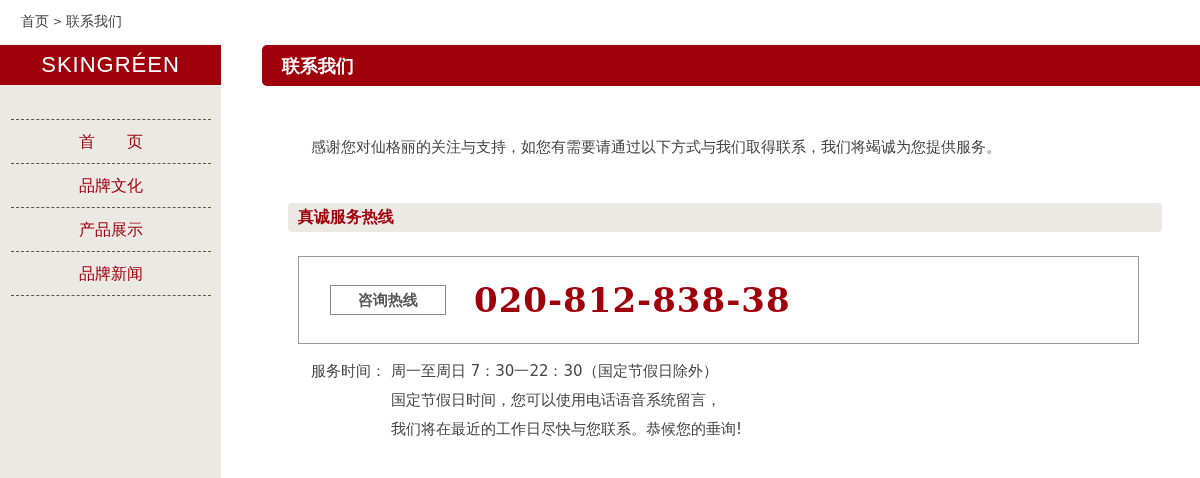 Image resolution: width=1200 pixels, height=478 pixels. I want to click on hours-text: 国定节假日时间，您可以使用电话语音系统留言，, so click(556, 400).